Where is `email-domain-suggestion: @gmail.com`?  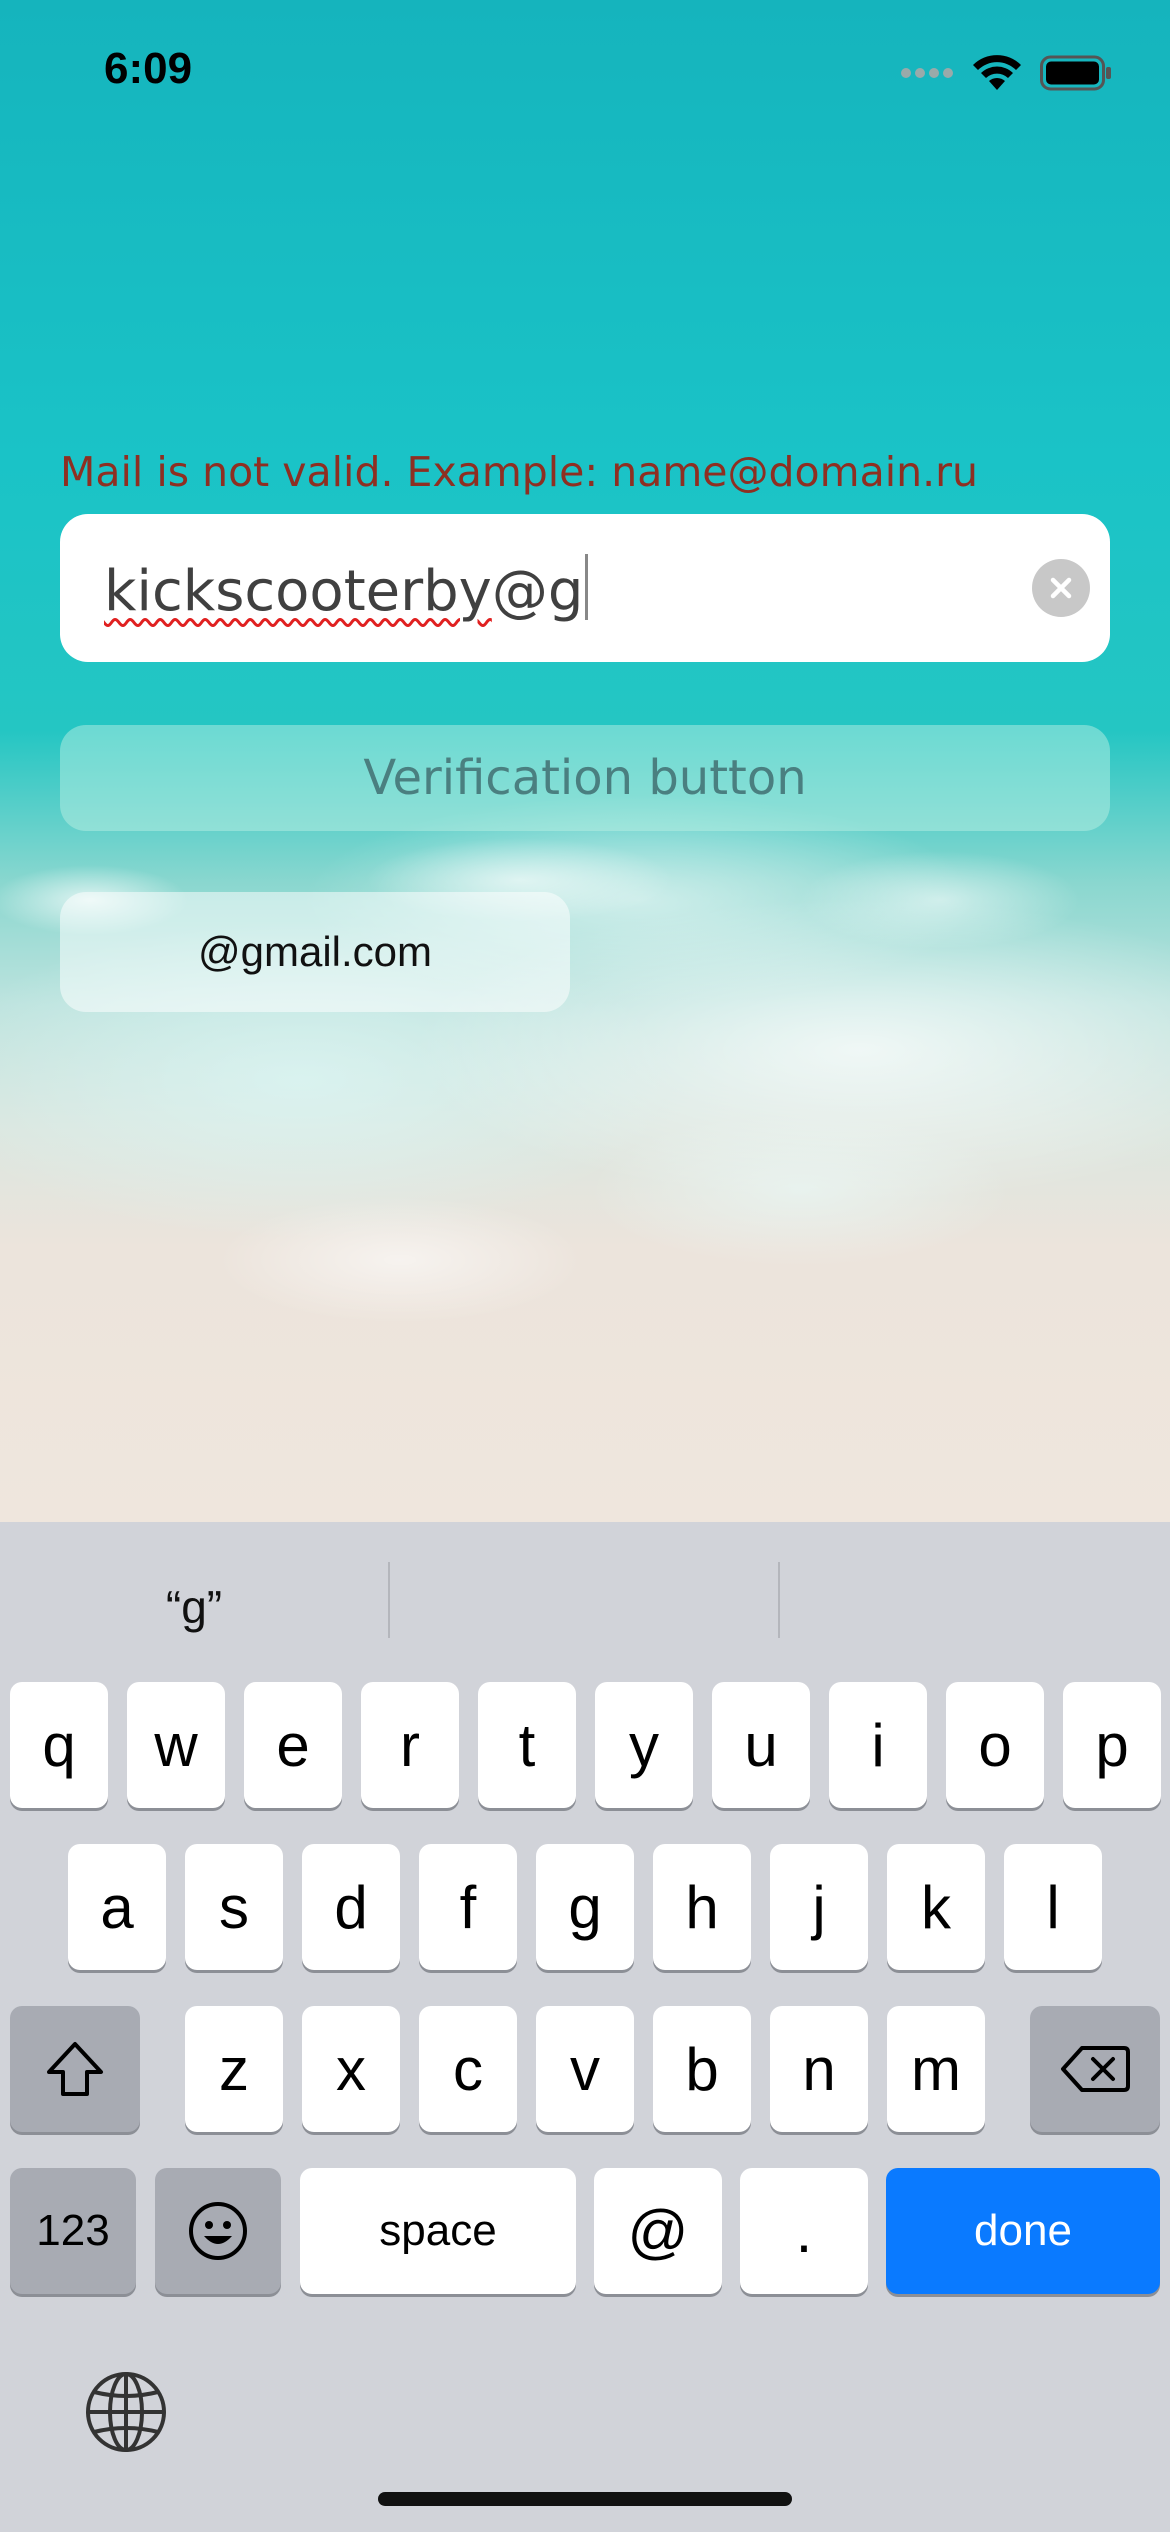
email-domain-suggestion: @gmail.com is located at coordinates (315, 952).